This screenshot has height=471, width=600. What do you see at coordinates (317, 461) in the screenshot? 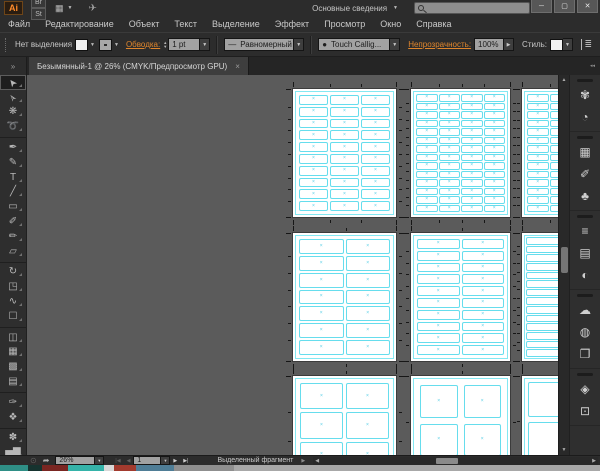
I see `scroll-left-icon: ◀` at bounding box center [317, 461].